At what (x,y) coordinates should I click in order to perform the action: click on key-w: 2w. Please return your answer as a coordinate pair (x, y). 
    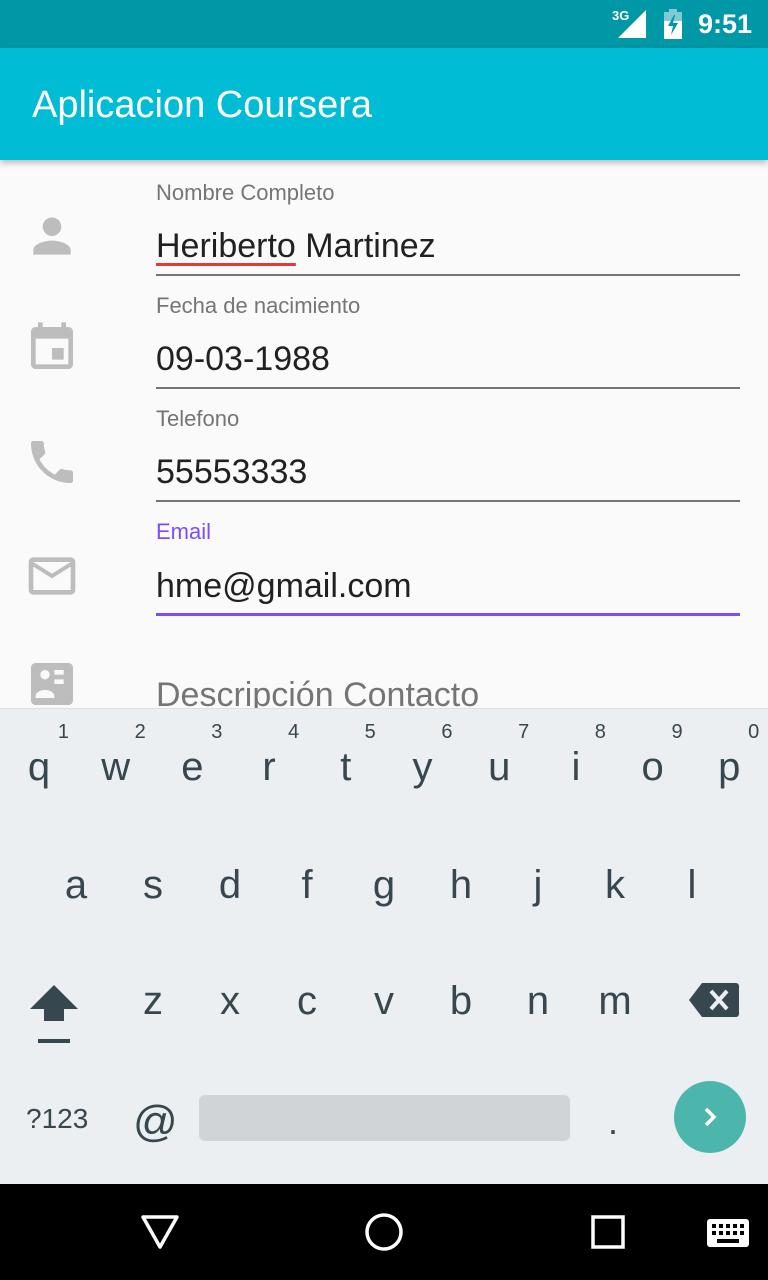
    Looking at the image, I should click on (116, 764).